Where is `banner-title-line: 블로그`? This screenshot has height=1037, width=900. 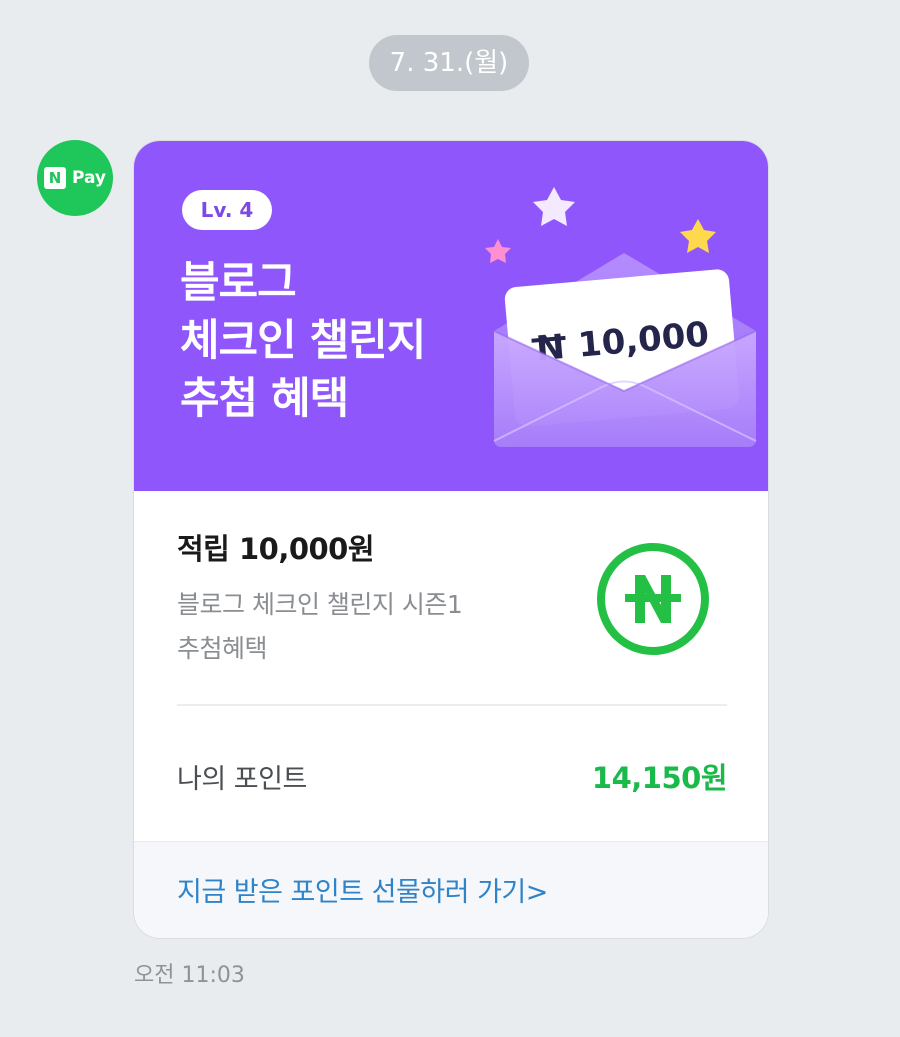
banner-title-line: 블로그 is located at coordinates (238, 283).